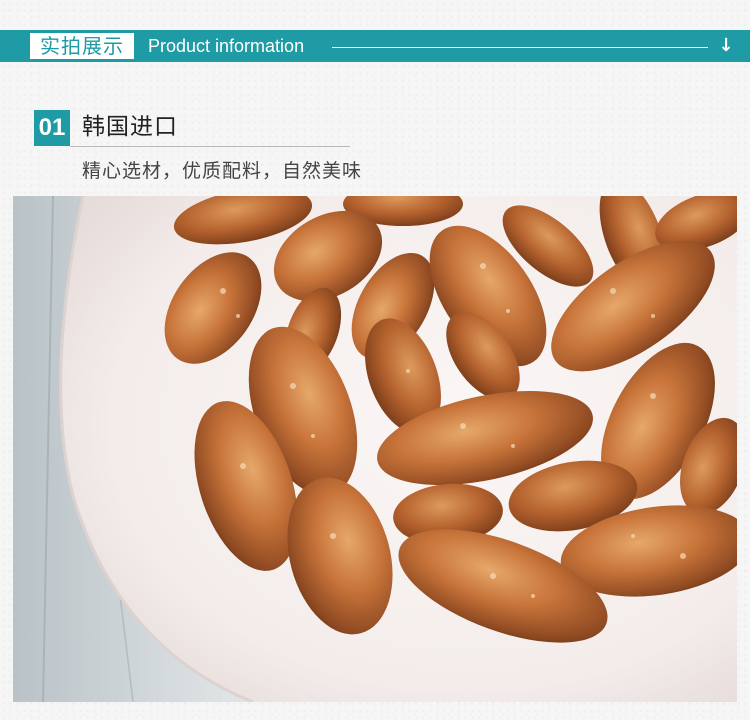 The width and height of the screenshot is (750, 720). What do you see at coordinates (726, 45) in the screenshot?
I see `down-arrow-icon: ↓` at bounding box center [726, 45].